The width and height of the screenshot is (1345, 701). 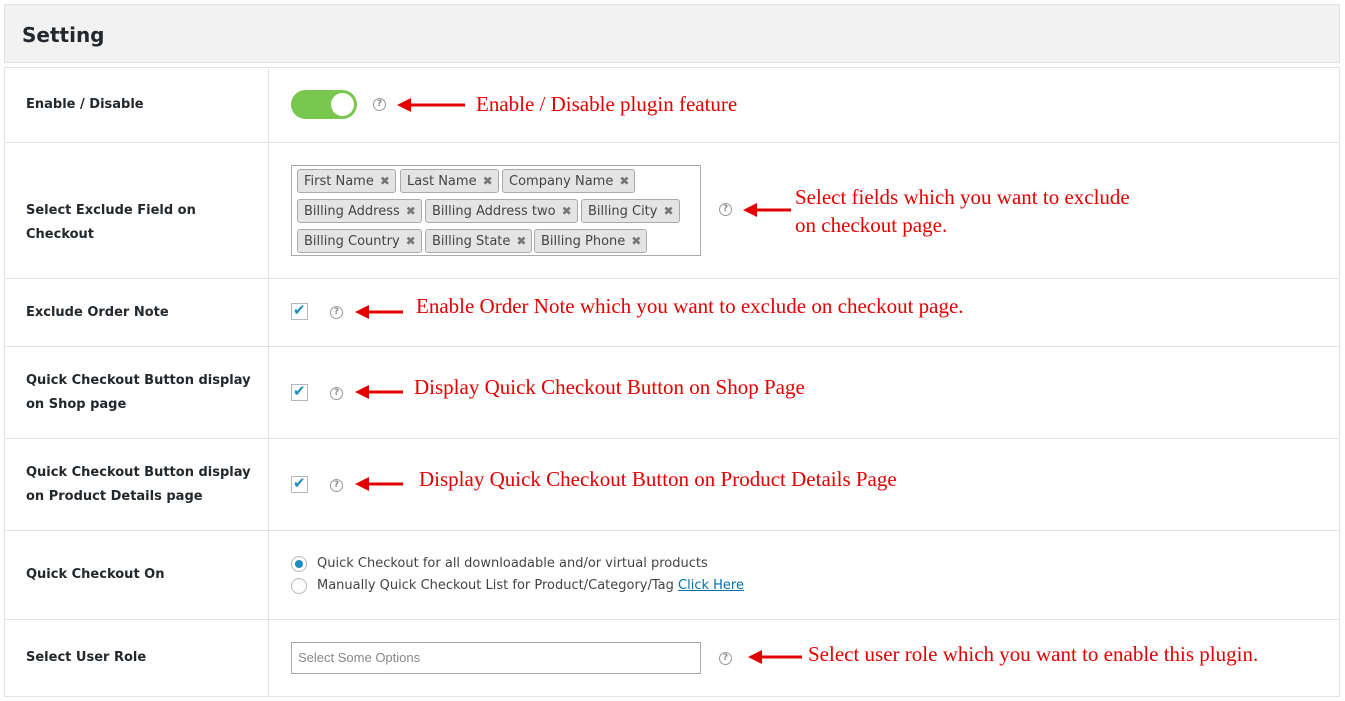 What do you see at coordinates (711, 585) in the screenshot?
I see `click-here-link: Click Here` at bounding box center [711, 585].